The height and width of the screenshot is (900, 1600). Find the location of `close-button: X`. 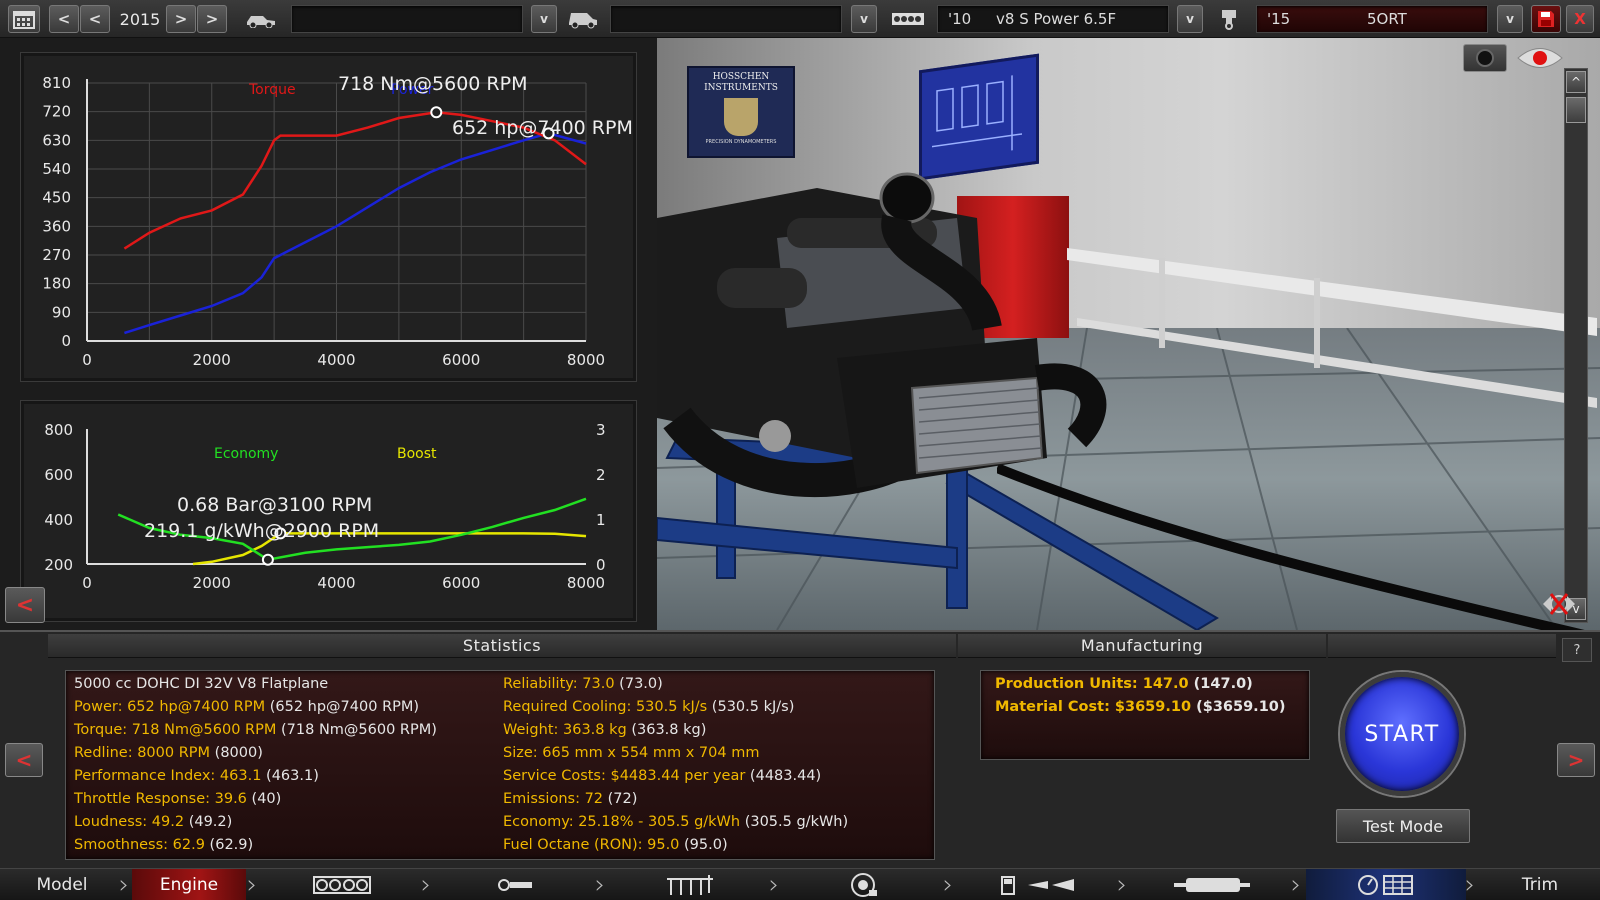

close-button: X is located at coordinates (1580, 19).